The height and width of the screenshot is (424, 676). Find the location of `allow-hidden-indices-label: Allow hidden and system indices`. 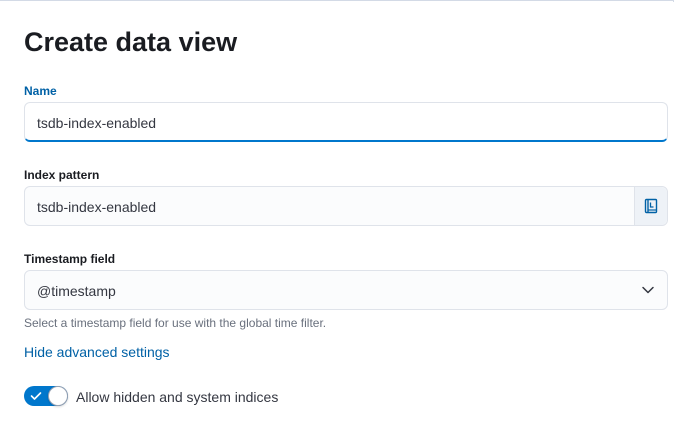

allow-hidden-indices-label: Allow hidden and system indices is located at coordinates (177, 397).